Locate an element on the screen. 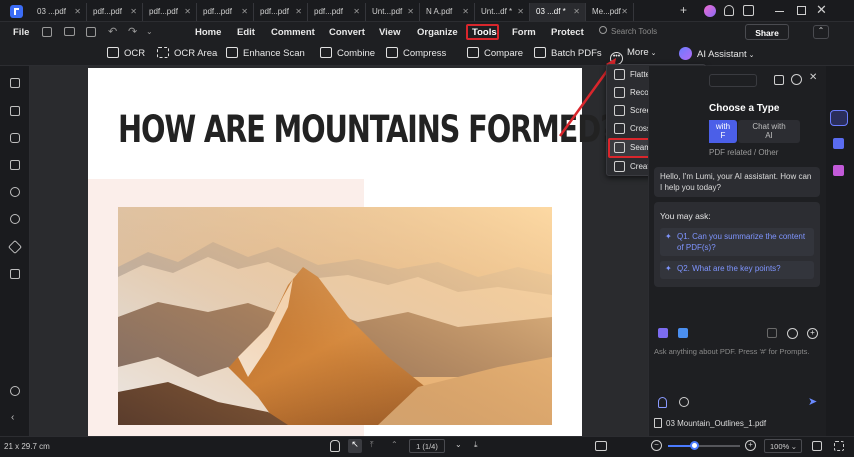 This screenshot has width=854, height=457. zoom-select: 100% ⌄ is located at coordinates (783, 446).